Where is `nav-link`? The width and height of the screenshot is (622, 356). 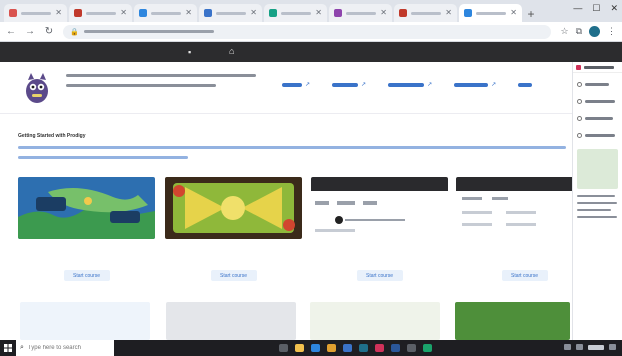 nav-link is located at coordinates (525, 84).